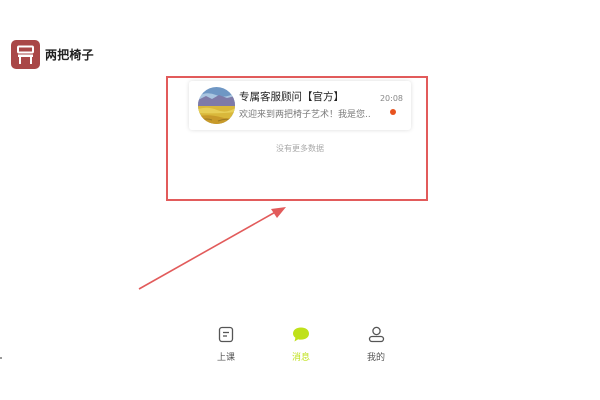 Image resolution: width=600 pixels, height=400 pixels. I want to click on tab-message: 消息, so click(301, 344).